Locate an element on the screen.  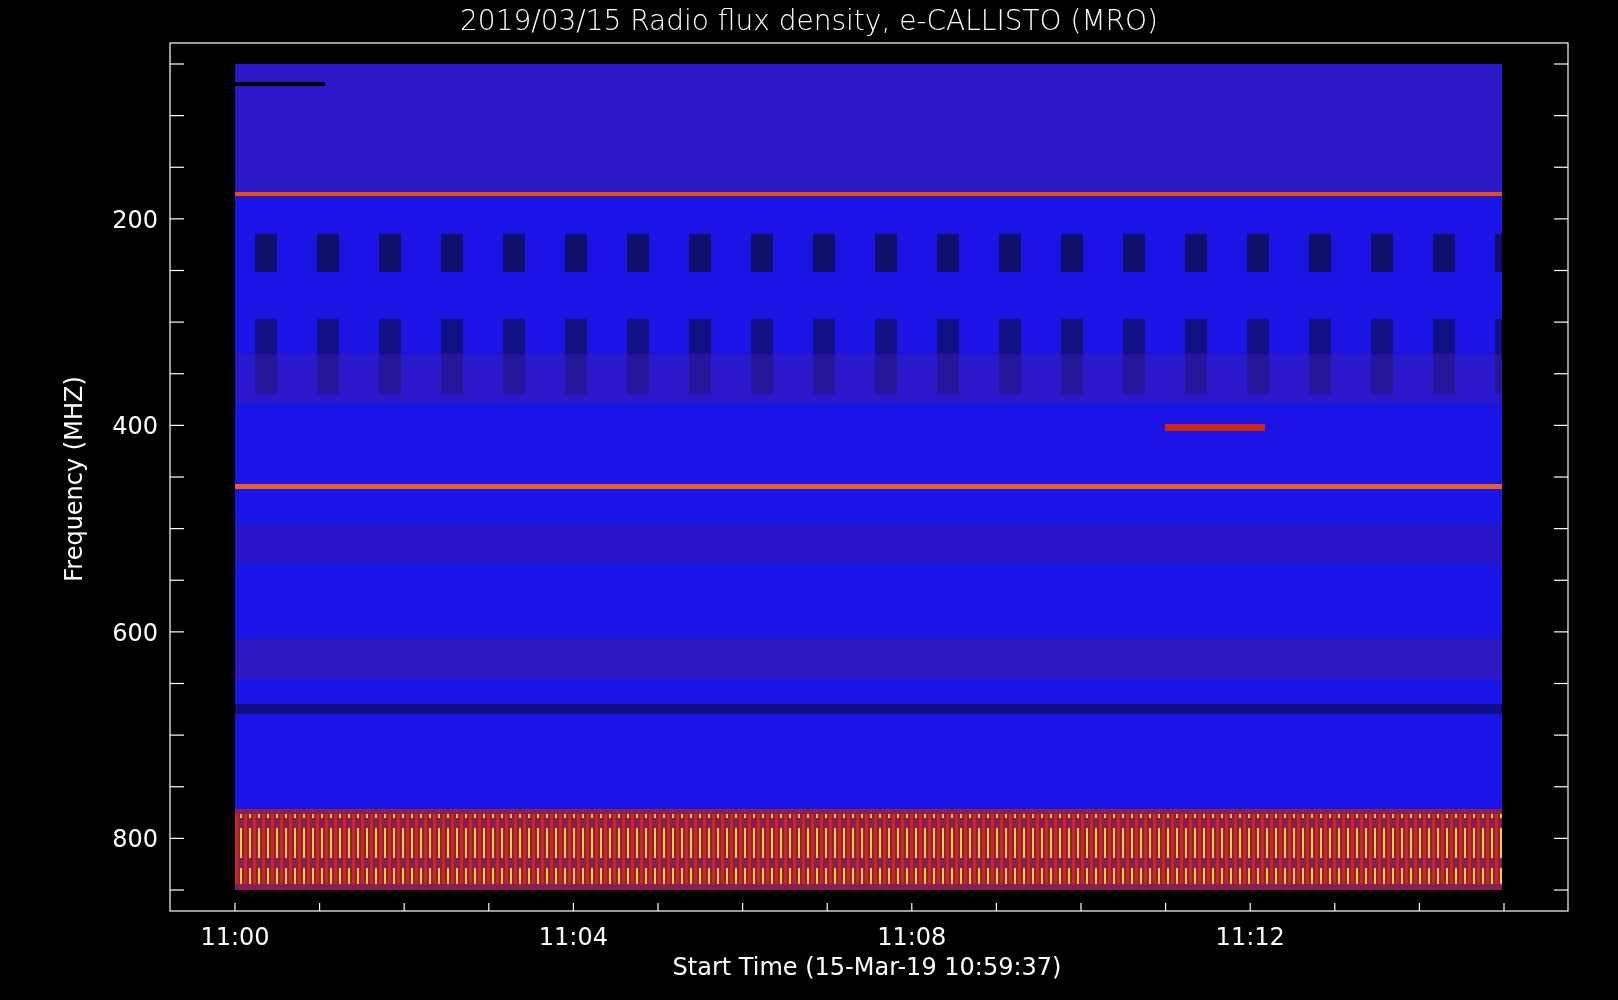
chart-title: 2019/03/15 Radio flux density, e-CALLISTO (MRO) is located at coordinates (809, 20).